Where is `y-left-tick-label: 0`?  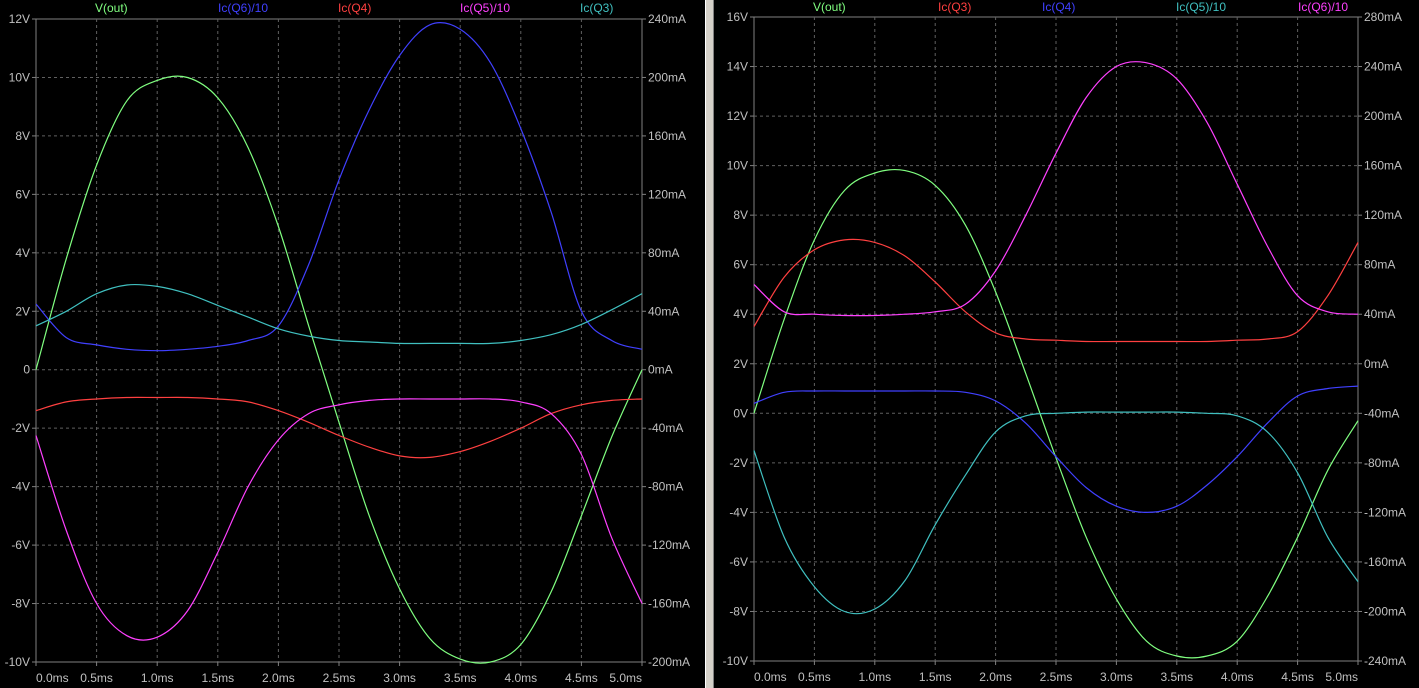 y-left-tick-label: 0 is located at coordinates (26, 370).